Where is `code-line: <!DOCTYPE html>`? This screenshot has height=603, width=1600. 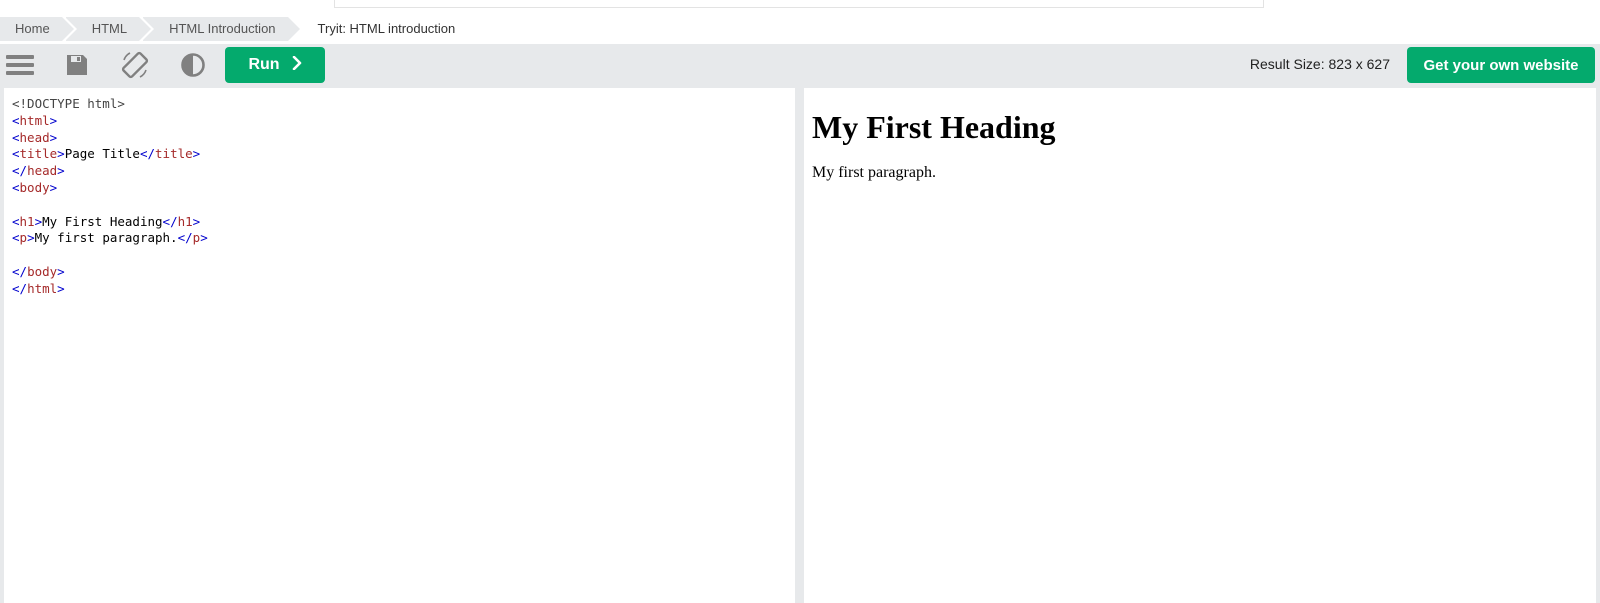 code-line: <!DOCTYPE html> is located at coordinates (68, 103).